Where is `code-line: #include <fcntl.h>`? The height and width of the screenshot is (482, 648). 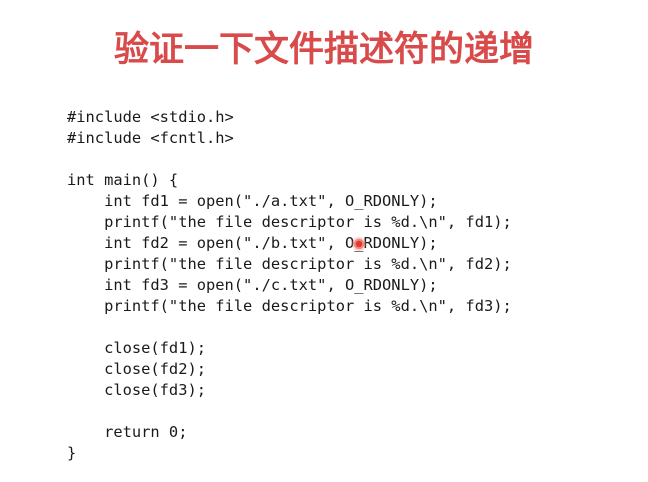
code-line: #include <fcntl.h> is located at coordinates (150, 138).